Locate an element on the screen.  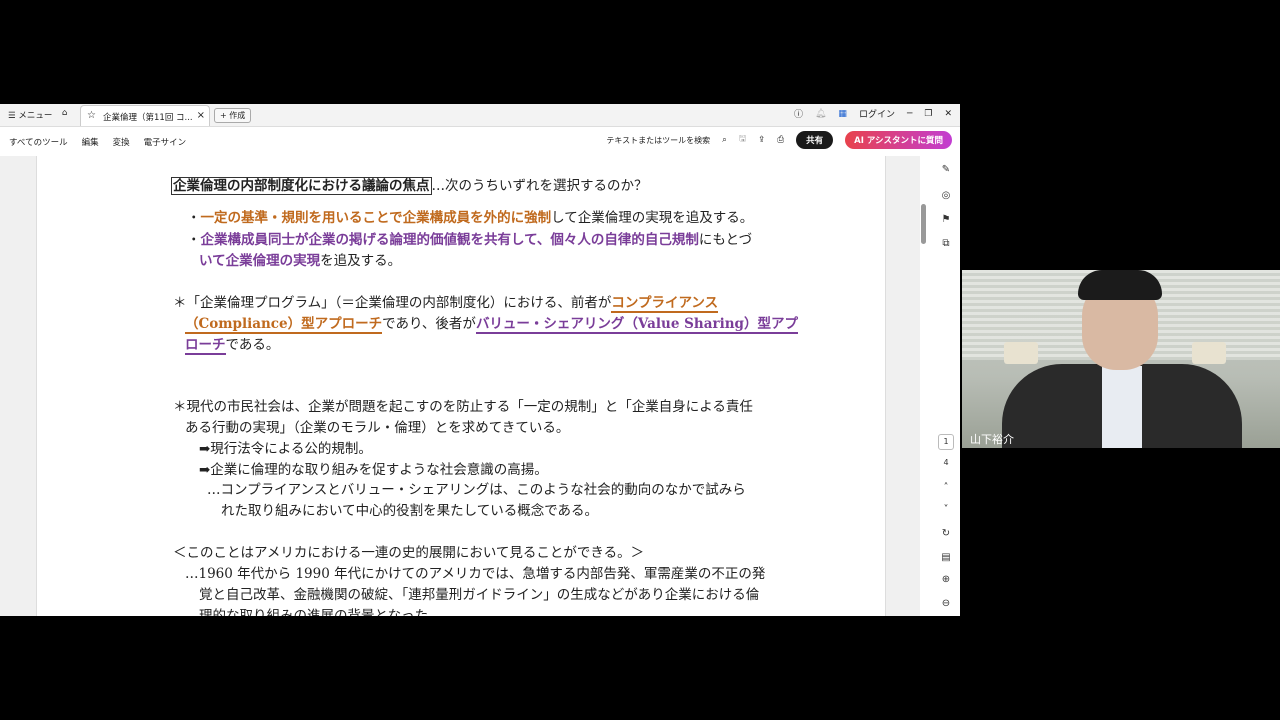
ai-assistant-button: AI アシスタントに質問 is located at coordinates (898, 140).